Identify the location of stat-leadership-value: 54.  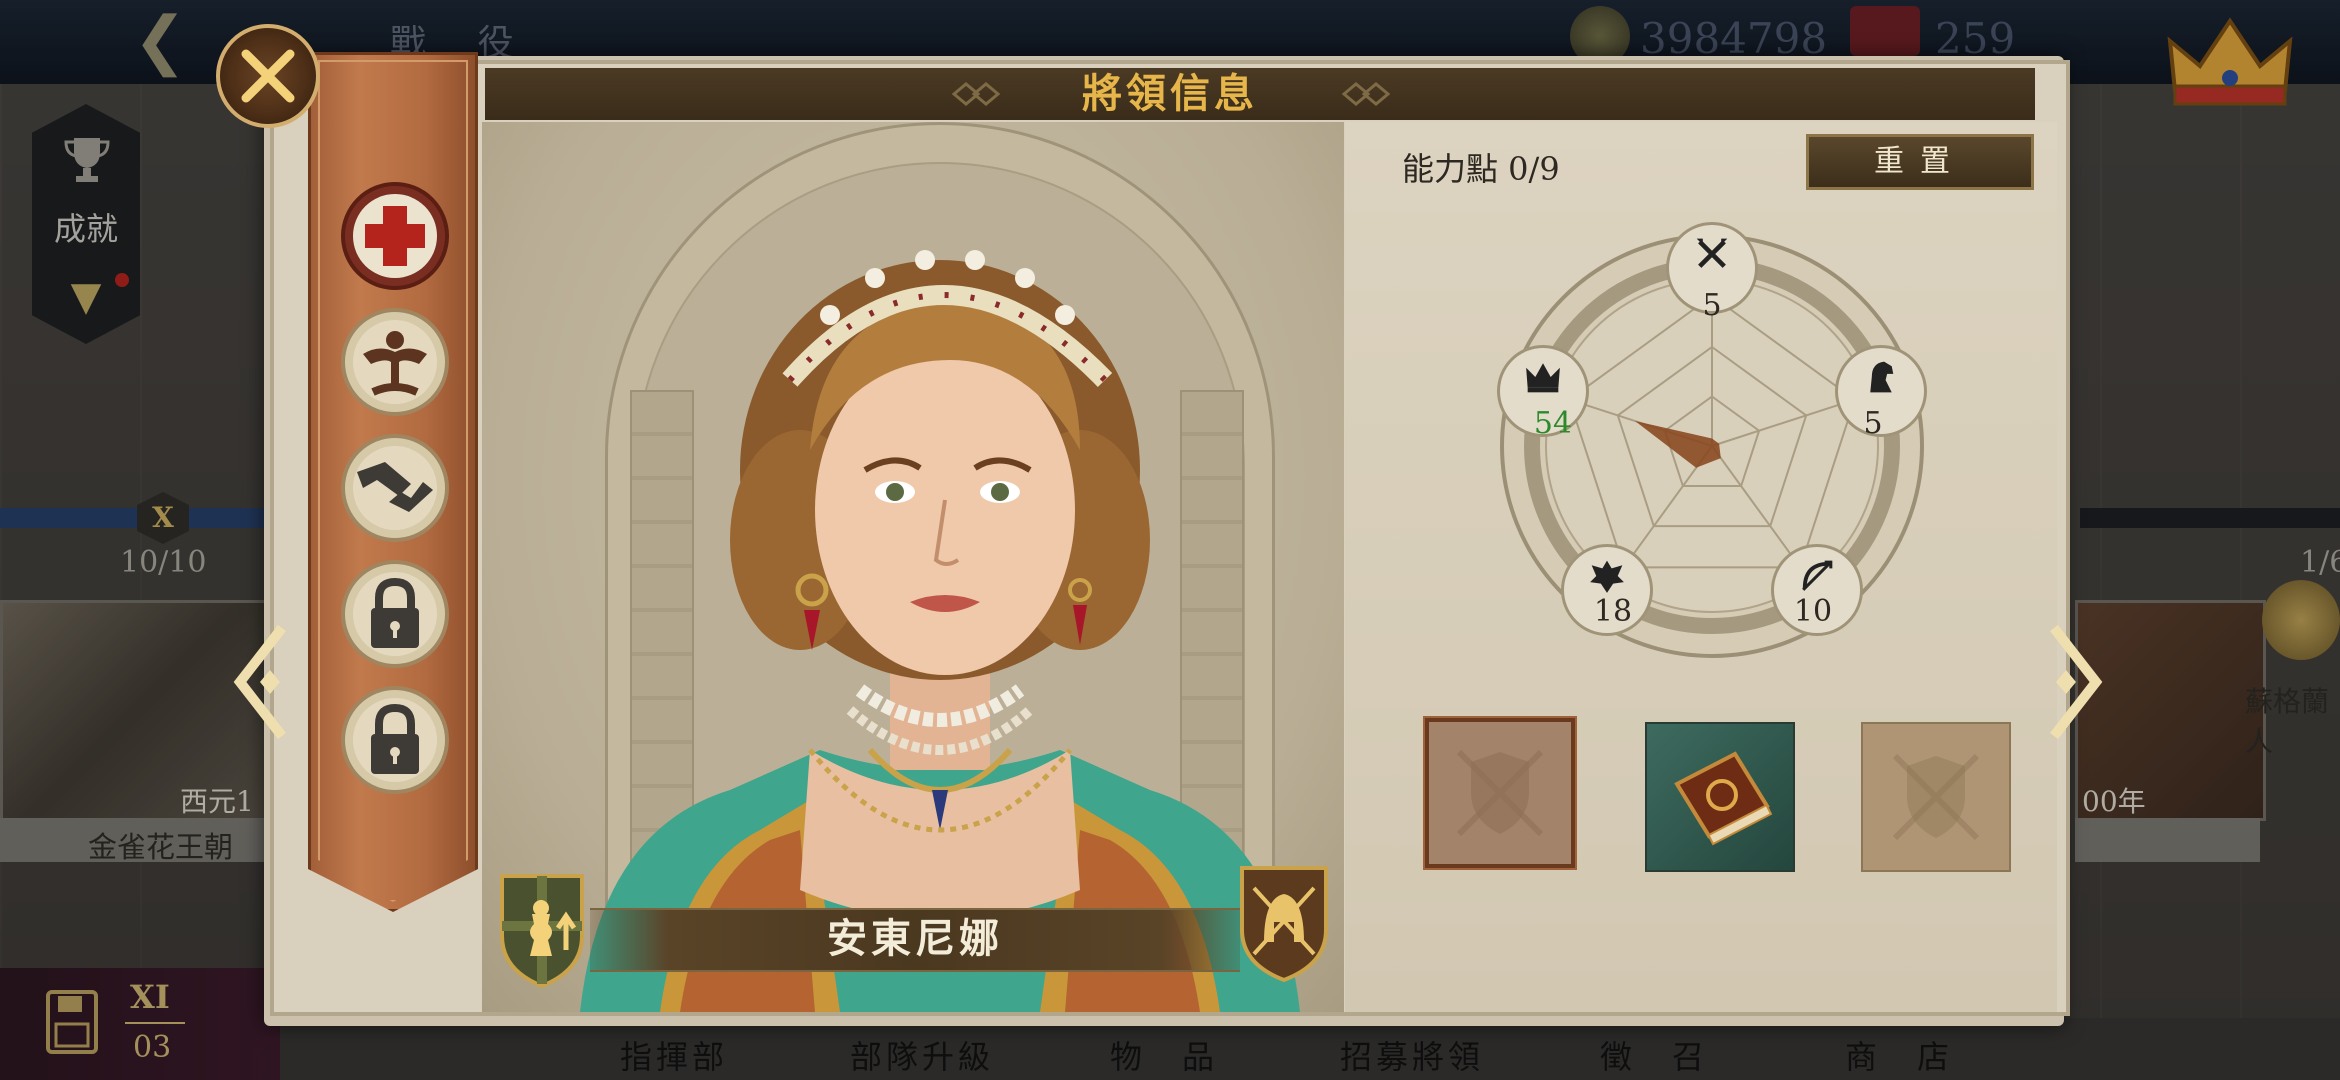
(1553, 423).